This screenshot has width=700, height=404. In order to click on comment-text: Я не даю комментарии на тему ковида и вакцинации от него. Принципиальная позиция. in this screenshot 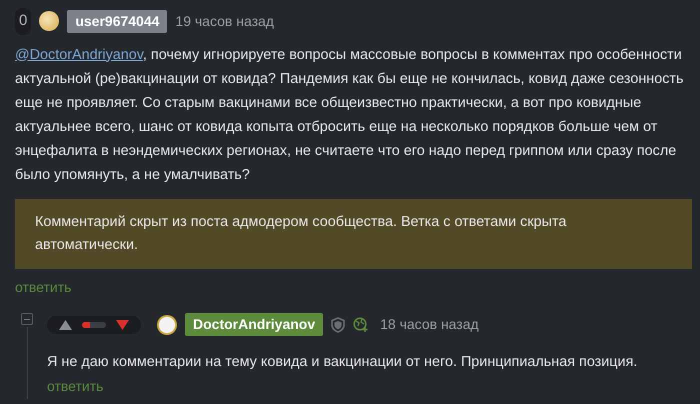, I will do `click(342, 362)`.